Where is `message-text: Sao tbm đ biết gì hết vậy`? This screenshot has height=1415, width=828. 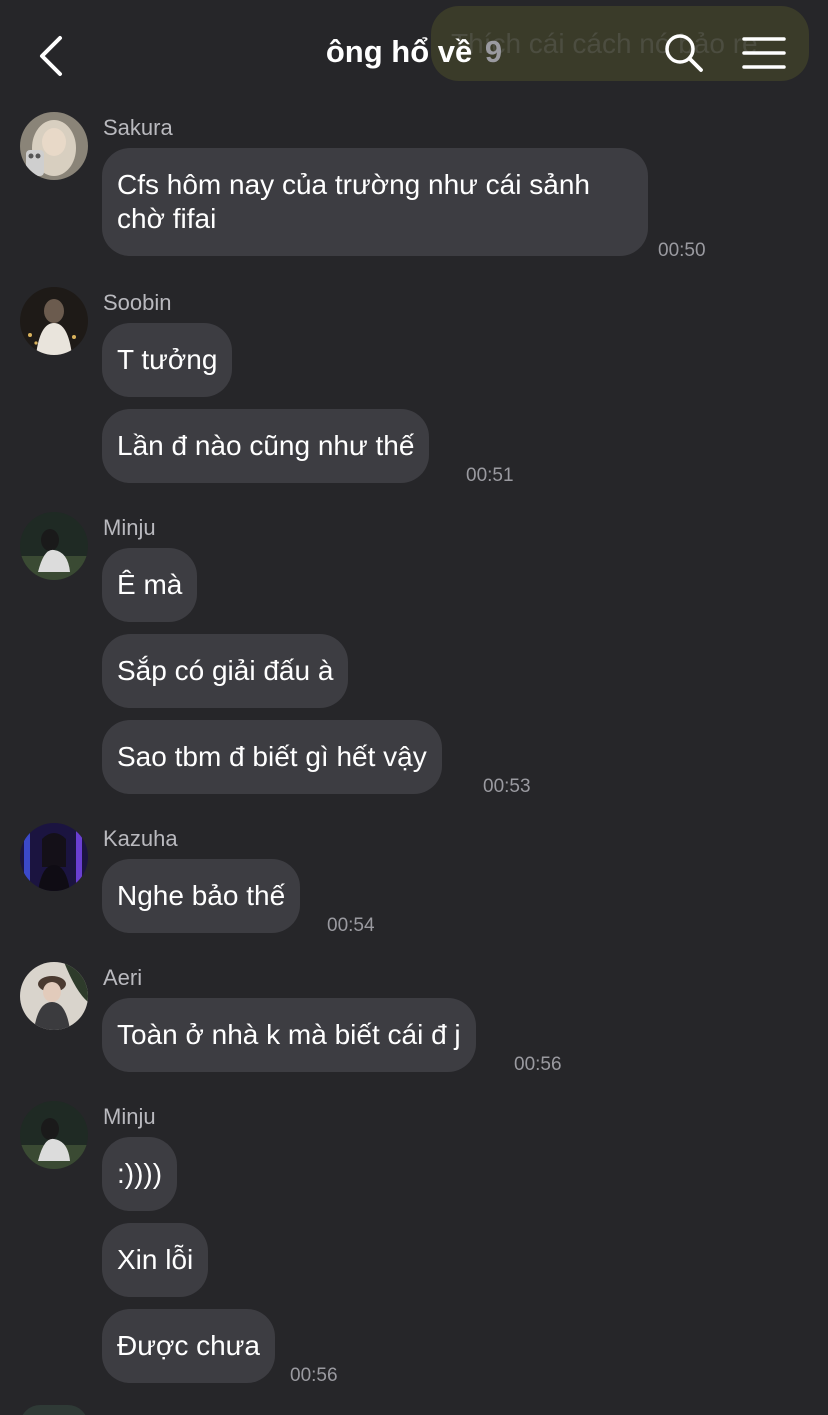
message-text: Sao tbm đ biết gì hết vậy is located at coordinates (272, 756).